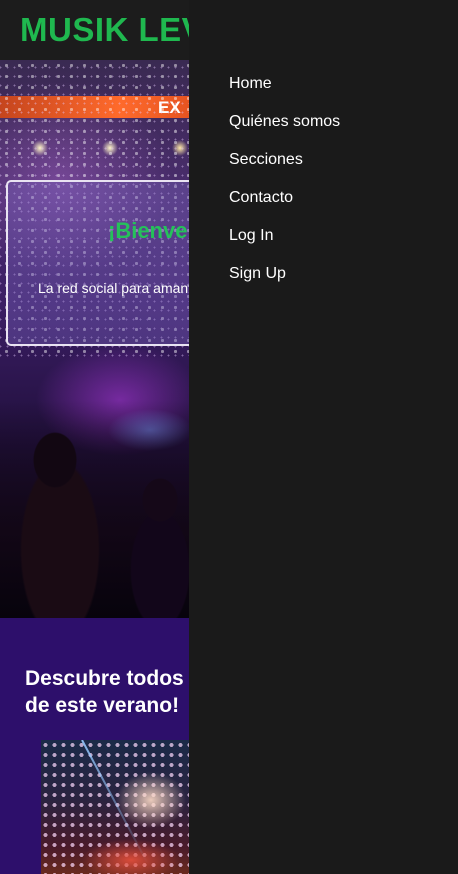 Image resolution: width=458 pixels, height=874 pixels. What do you see at coordinates (100, 509) in the screenshot?
I see `crowd-silhouettes` at bounding box center [100, 509].